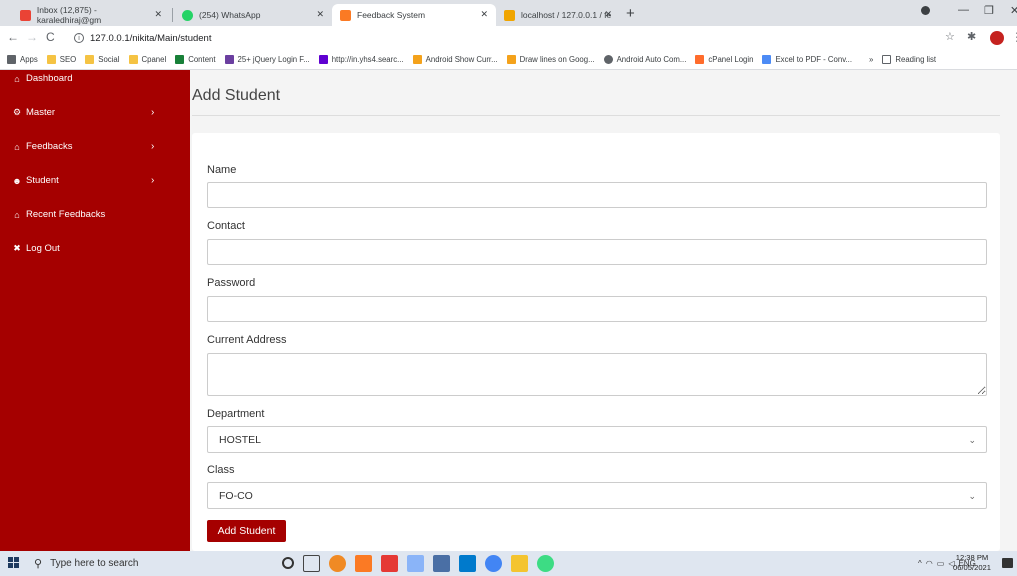 The image size is (1017, 576). I want to click on add-student-button: Add Student, so click(246, 531).